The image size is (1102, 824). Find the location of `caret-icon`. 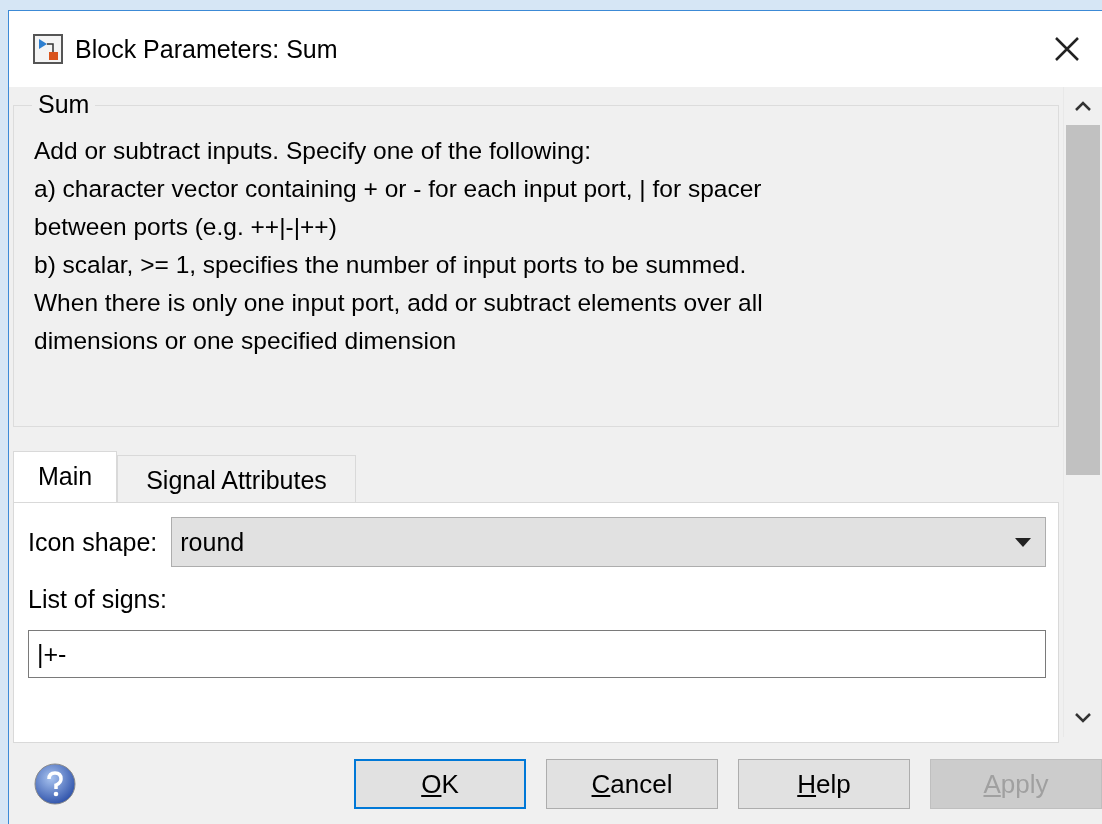

caret-icon is located at coordinates (1023, 542).